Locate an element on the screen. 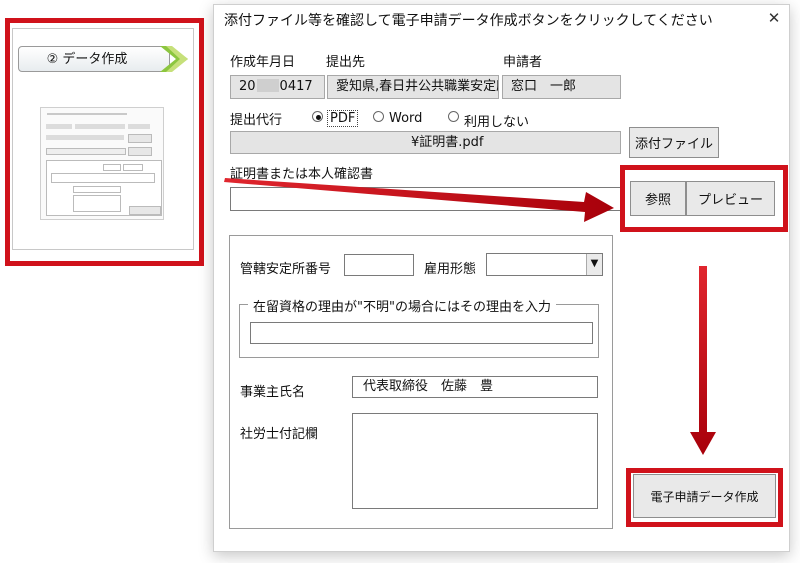 This screenshot has width=800, height=563. red-arrow-icon-down is located at coordinates (703, 360).